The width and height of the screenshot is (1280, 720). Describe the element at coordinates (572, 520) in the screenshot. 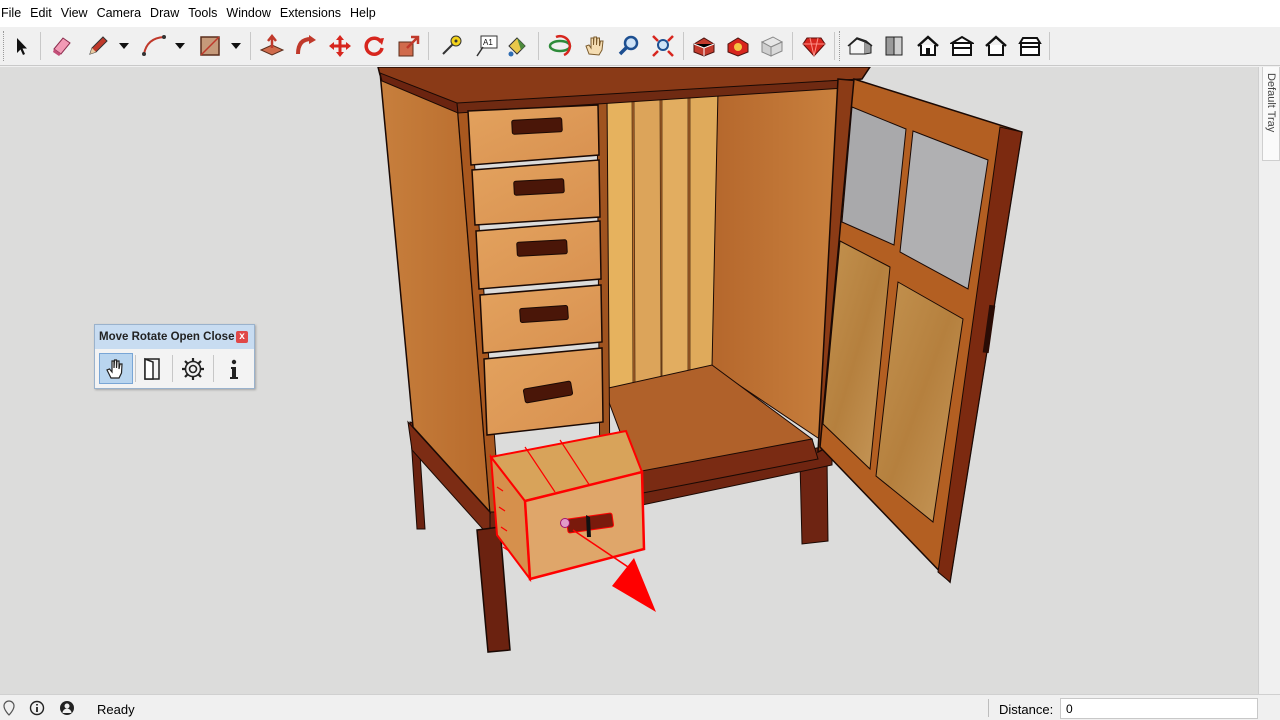

I see `drawer-6-open-selected` at that location.